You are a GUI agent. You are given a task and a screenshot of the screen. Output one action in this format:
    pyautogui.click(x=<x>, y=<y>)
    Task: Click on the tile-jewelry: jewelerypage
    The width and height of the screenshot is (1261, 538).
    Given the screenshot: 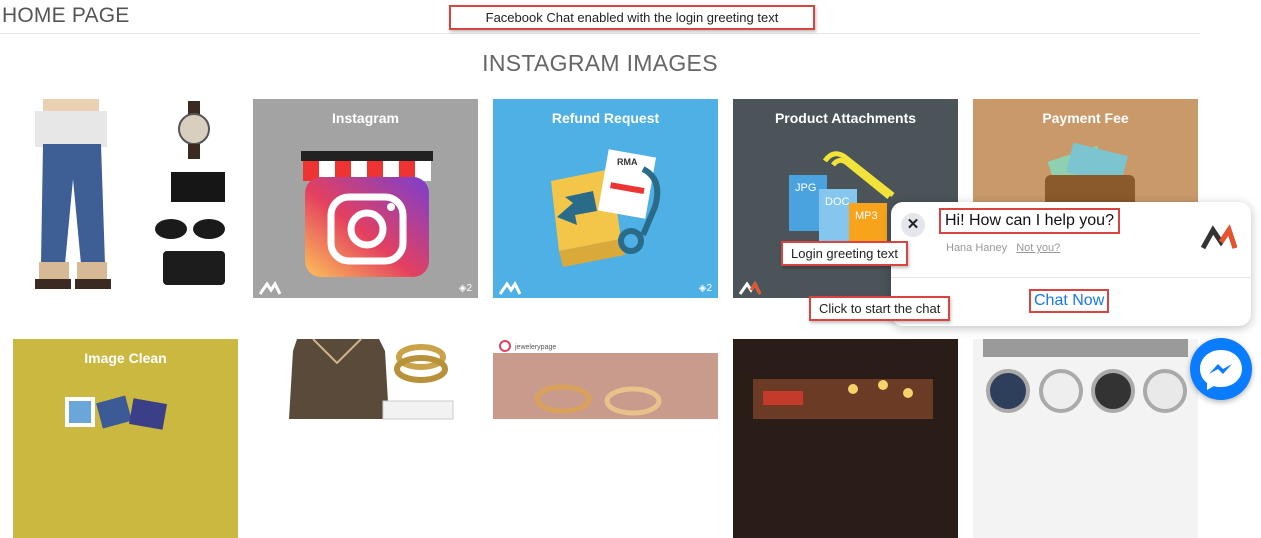 What is the action you would take?
    pyautogui.click(x=605, y=438)
    